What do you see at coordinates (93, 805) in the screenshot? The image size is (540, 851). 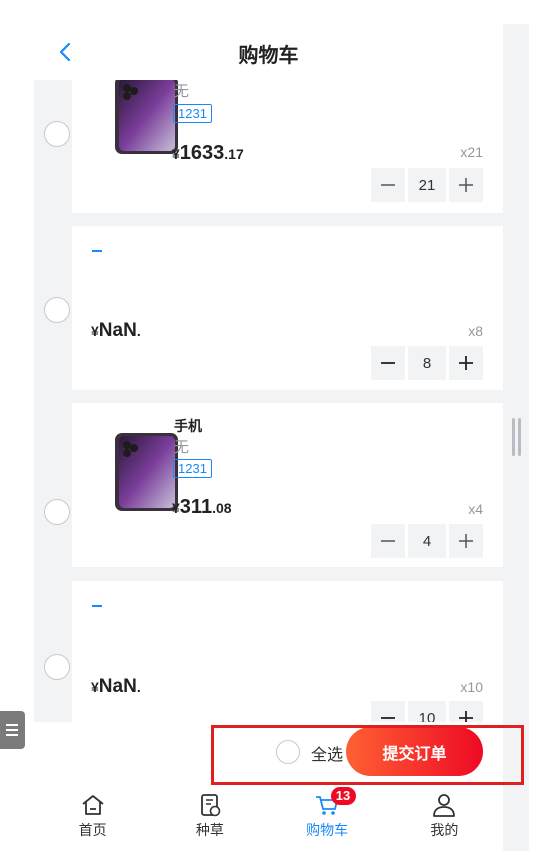 I see `home-icon` at bounding box center [93, 805].